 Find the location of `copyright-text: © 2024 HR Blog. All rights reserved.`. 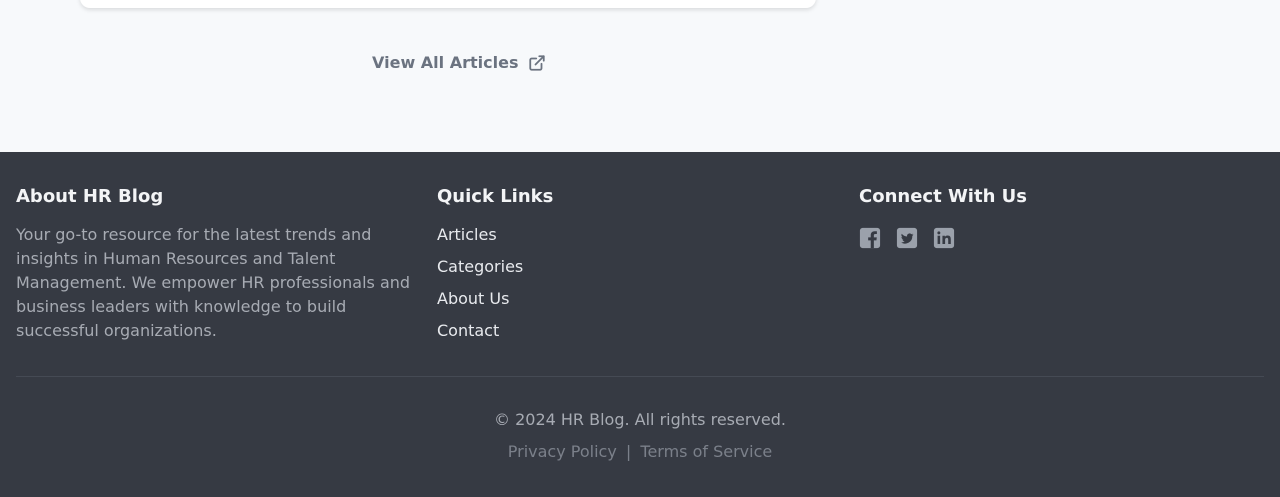

copyright-text: © 2024 HR Blog. All rights reserved. is located at coordinates (640, 419).